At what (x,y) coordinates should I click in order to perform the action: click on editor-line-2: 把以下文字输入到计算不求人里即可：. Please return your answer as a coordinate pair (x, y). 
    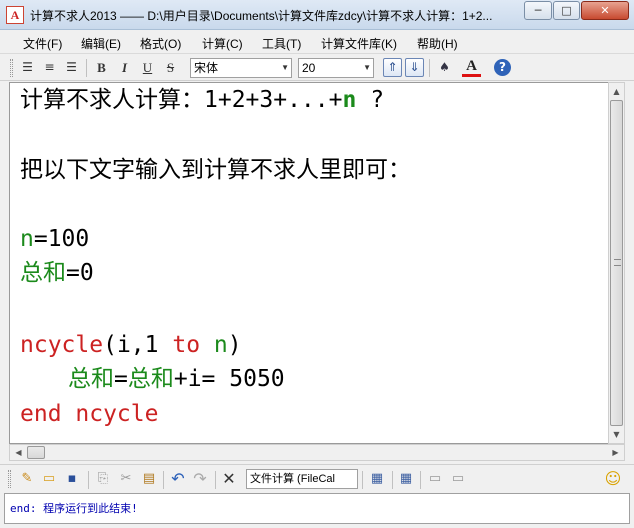
    Looking at the image, I should click on (215, 170).